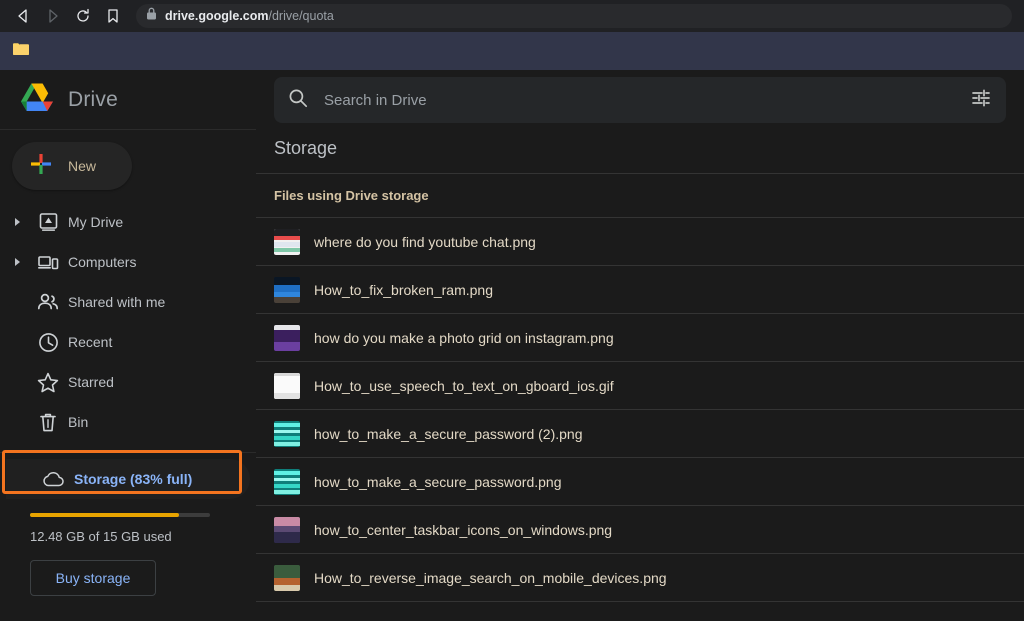  Describe the element at coordinates (574, 16) in the screenshot. I see `url-bar: drive.google.com/drive/quota` at that location.